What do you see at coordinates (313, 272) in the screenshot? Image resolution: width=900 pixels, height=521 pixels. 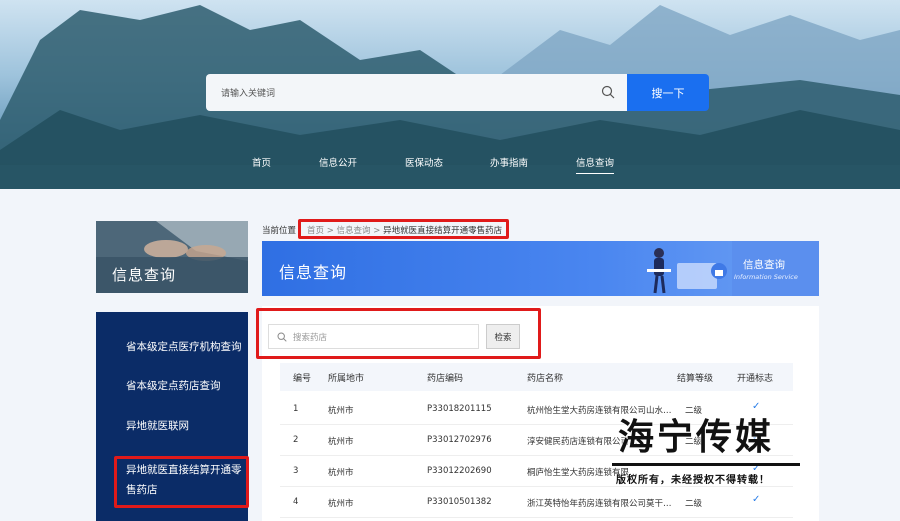 I see `page-title: 信息查询` at bounding box center [313, 272].